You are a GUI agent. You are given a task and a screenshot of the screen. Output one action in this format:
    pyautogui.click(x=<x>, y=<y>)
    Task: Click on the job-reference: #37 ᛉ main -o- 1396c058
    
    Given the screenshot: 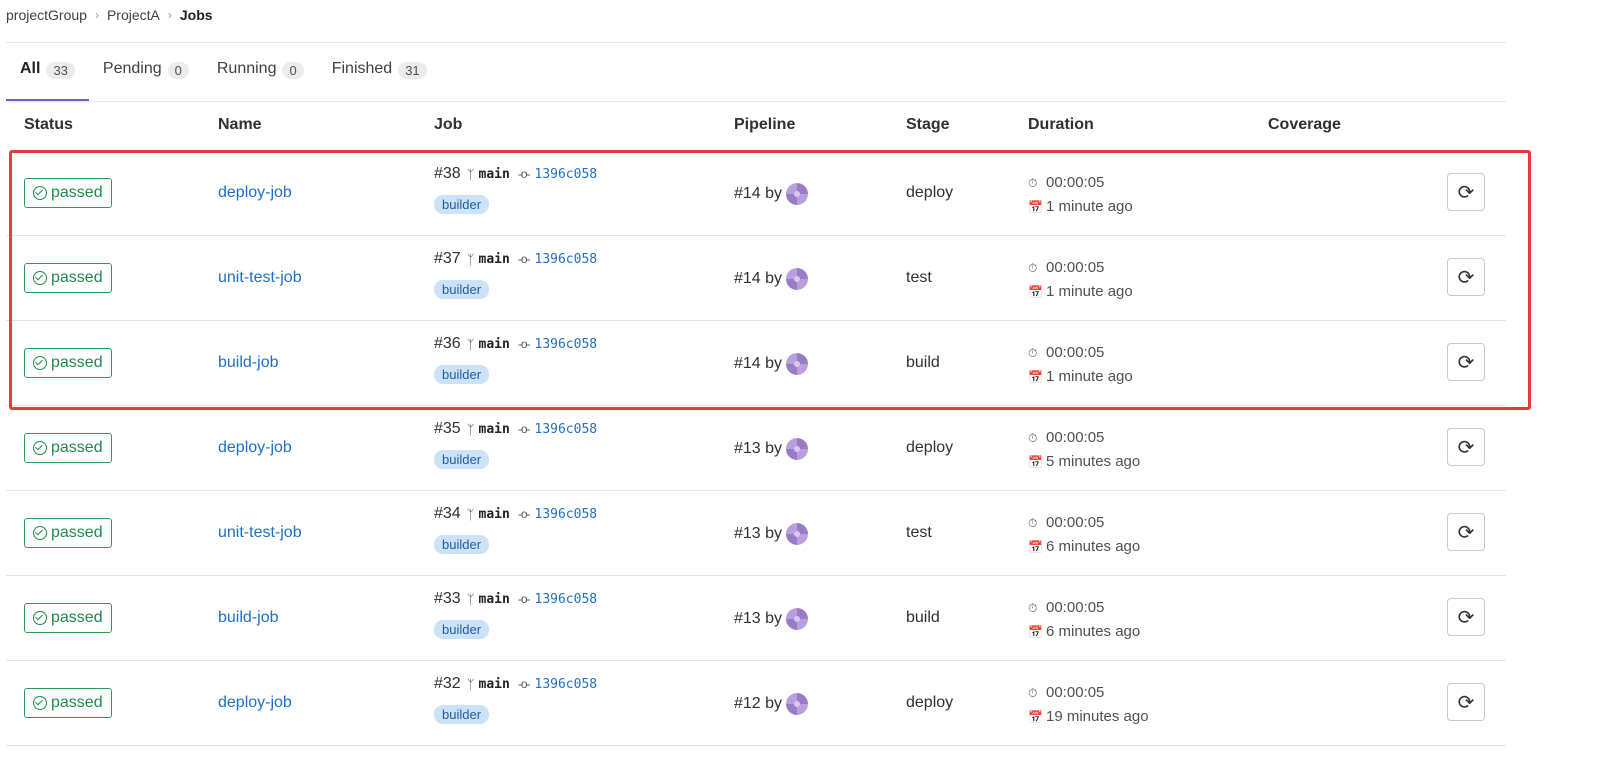 What is the action you would take?
    pyautogui.click(x=515, y=259)
    